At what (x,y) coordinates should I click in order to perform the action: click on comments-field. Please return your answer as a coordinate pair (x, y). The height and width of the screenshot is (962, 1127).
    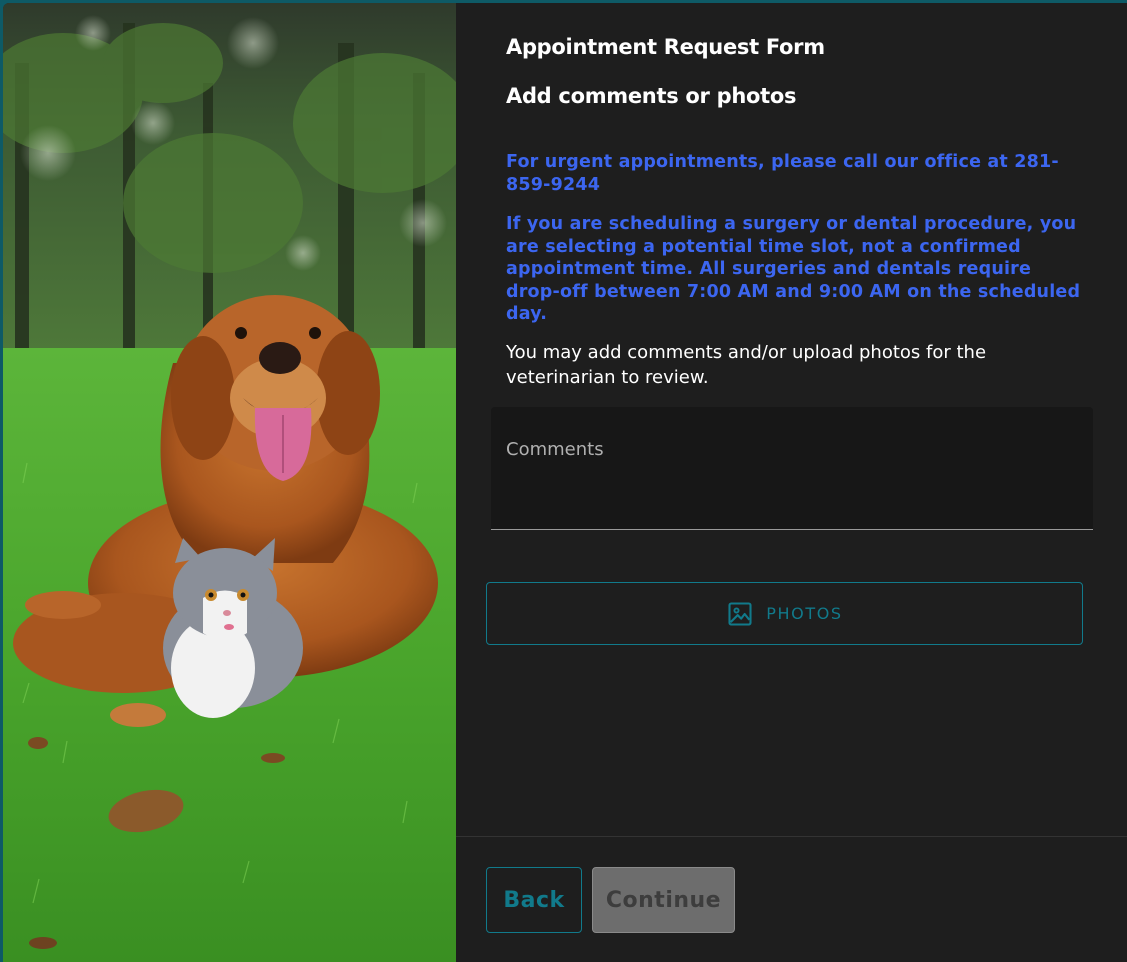
    Looking at the image, I should click on (792, 468).